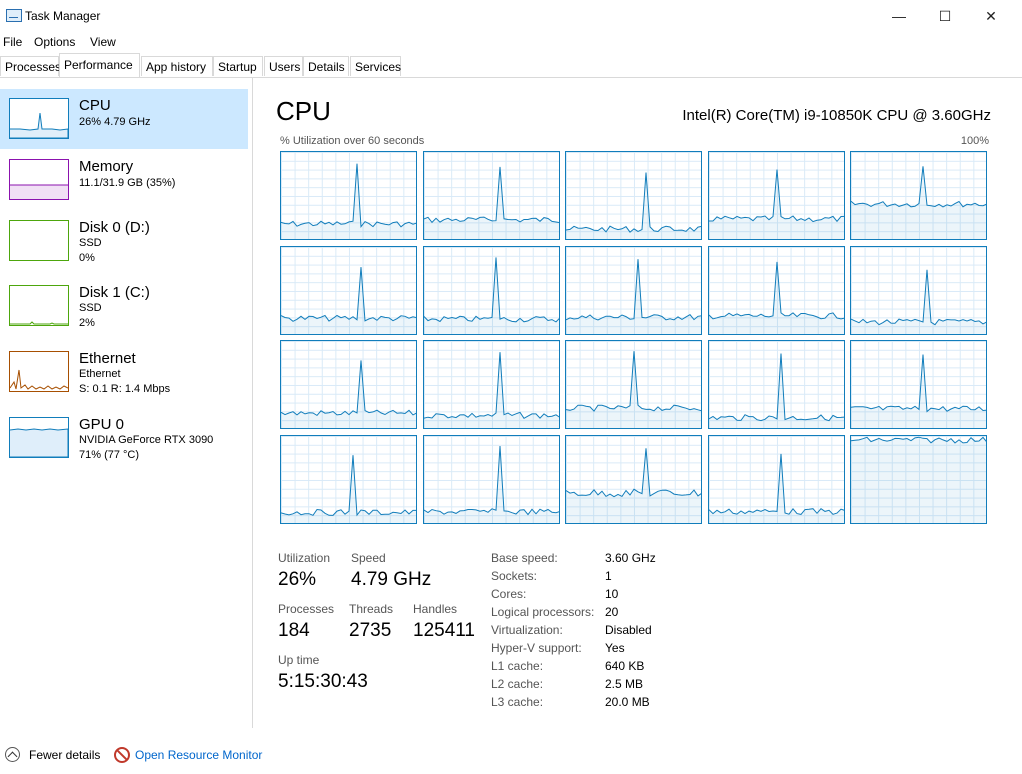  Describe the element at coordinates (630, 558) in the screenshot. I see `base-speed-value: 3.60 GHz` at that location.